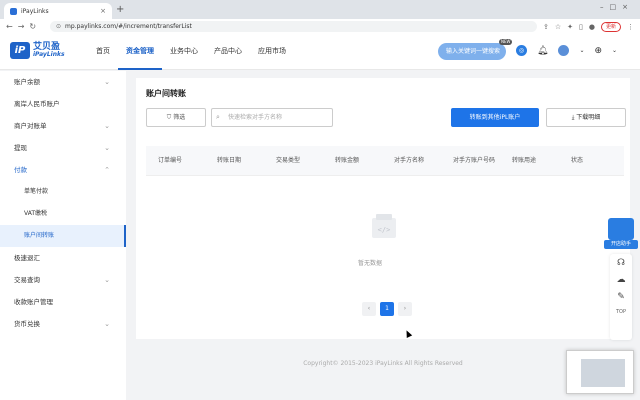  What do you see at coordinates (170, 160) in the screenshot?
I see `column-header: 订单编号` at bounding box center [170, 160].